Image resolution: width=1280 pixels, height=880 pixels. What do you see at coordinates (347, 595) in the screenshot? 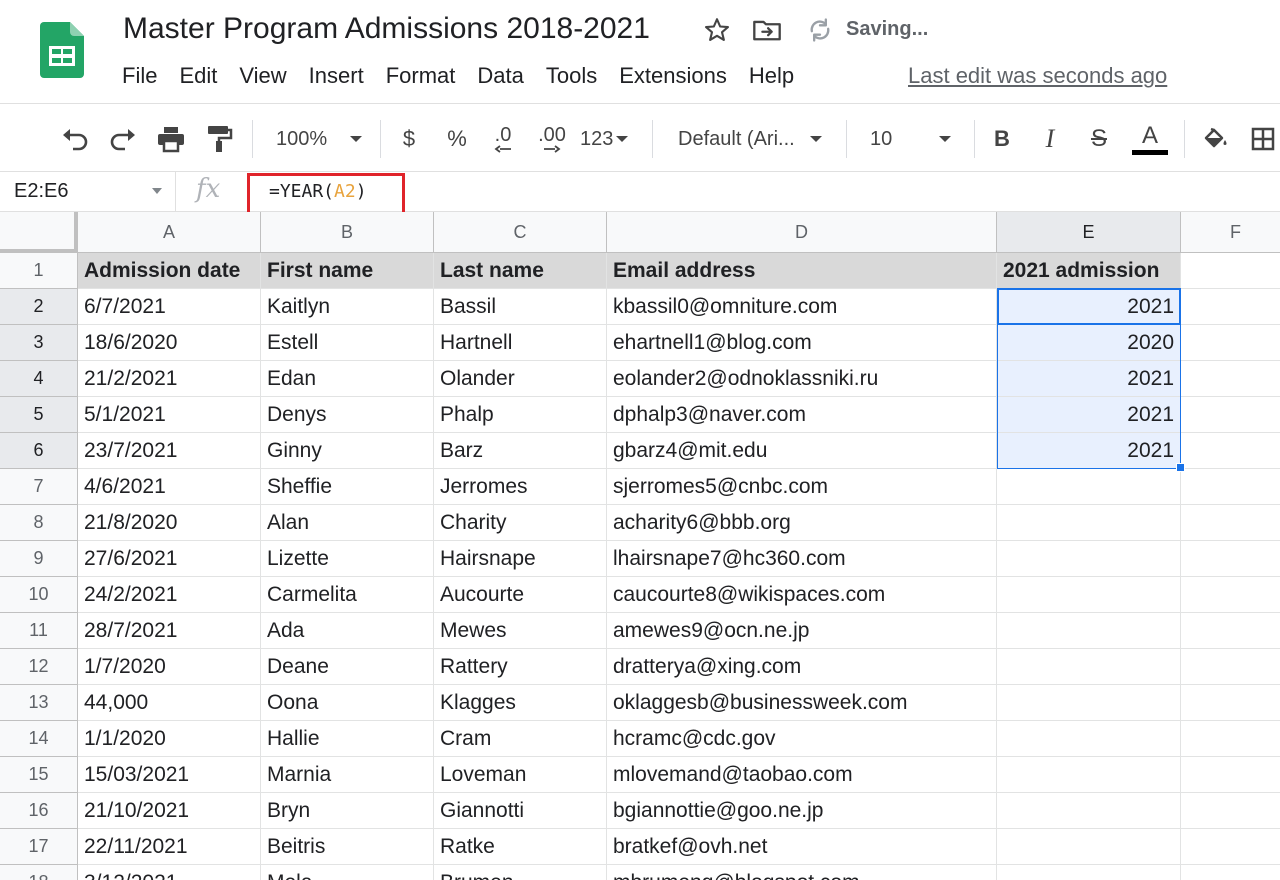
I see `table-cell: Carmelita` at bounding box center [347, 595].